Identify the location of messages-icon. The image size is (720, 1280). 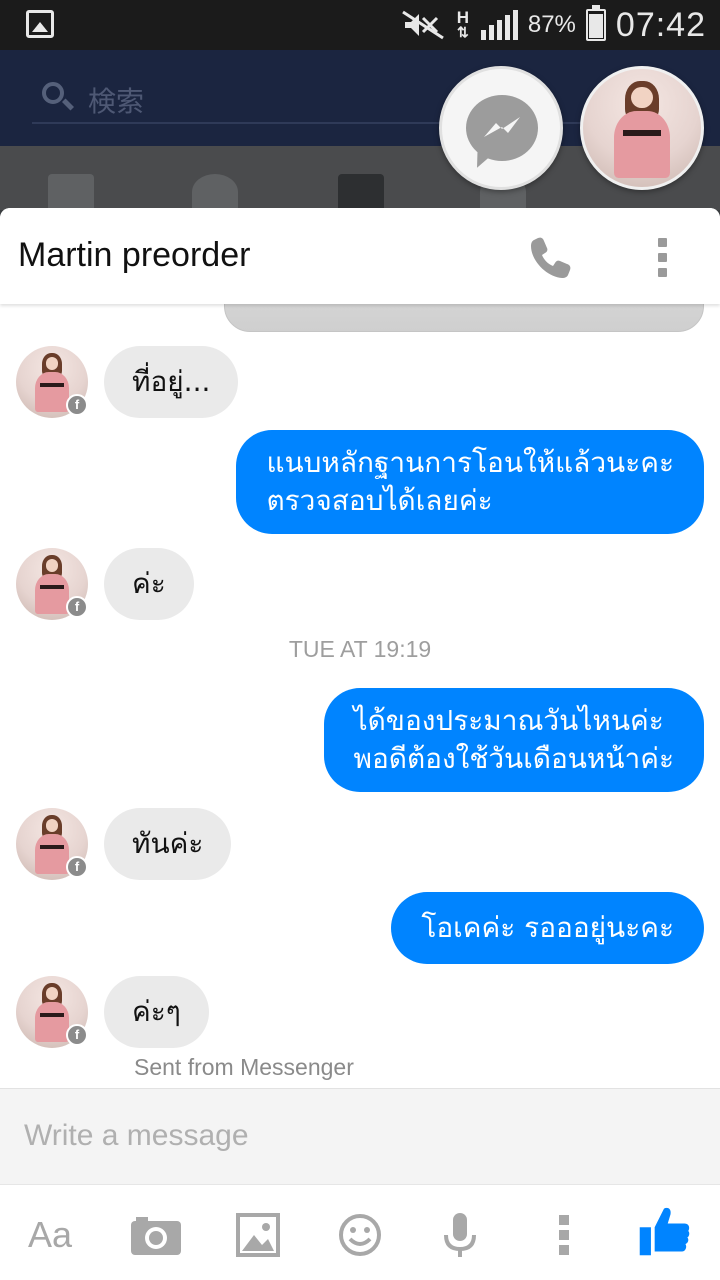
(361, 192).